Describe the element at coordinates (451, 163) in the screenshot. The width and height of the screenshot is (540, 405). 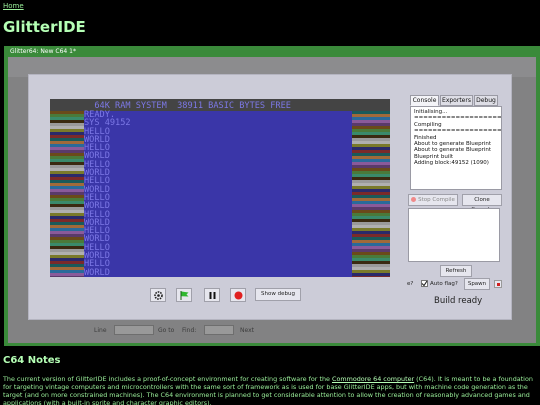
I see `console-line: Adding block:49152 (1090)` at that location.